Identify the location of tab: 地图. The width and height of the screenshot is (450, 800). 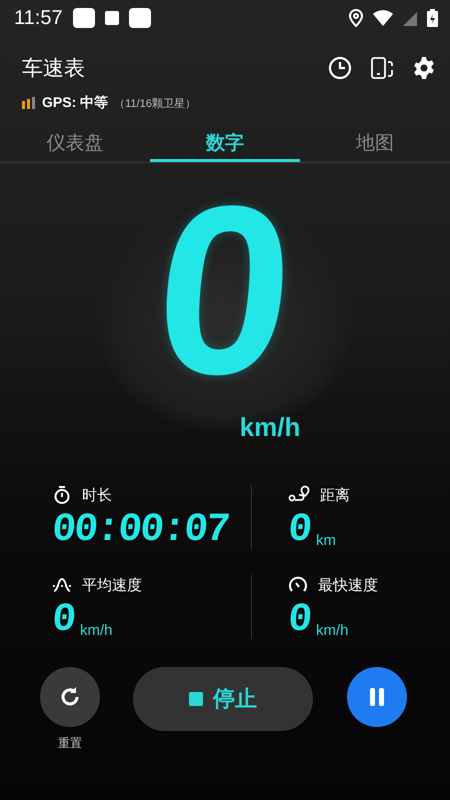
(375, 145).